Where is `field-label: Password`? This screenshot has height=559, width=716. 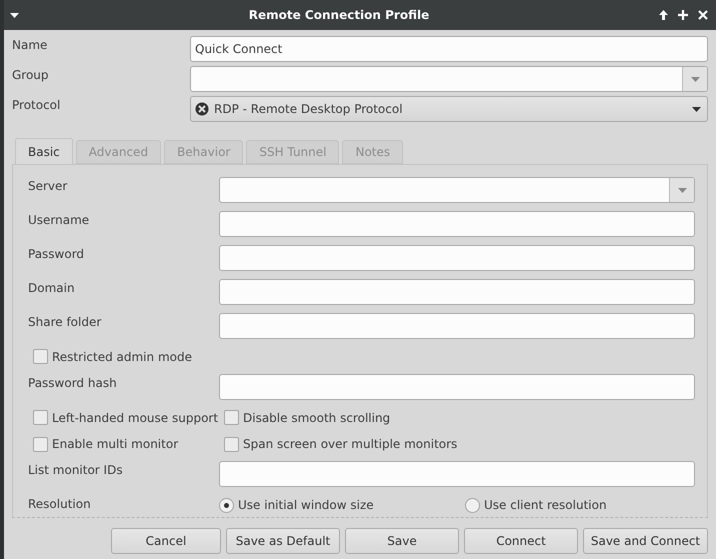
field-label: Password is located at coordinates (57, 253).